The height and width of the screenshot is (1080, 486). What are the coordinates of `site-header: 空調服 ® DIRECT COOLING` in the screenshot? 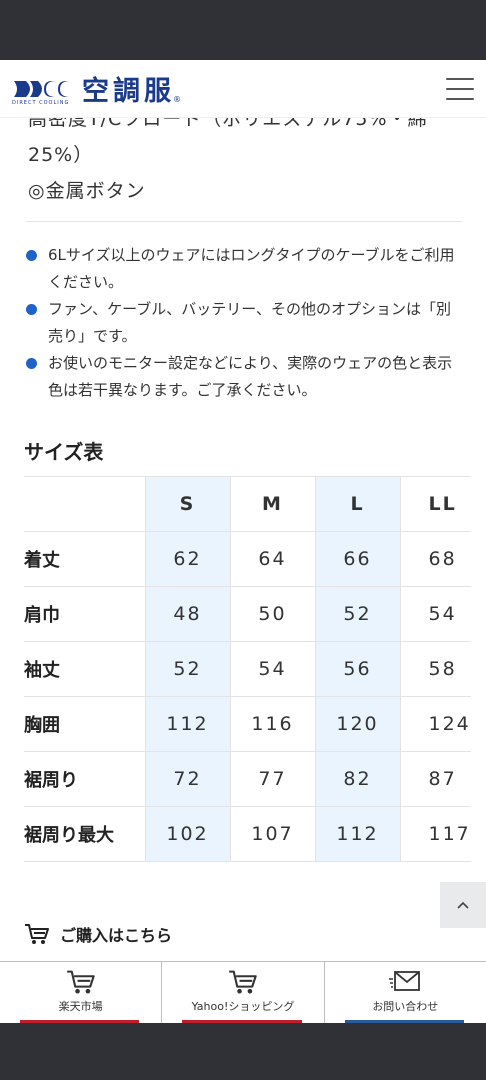 It's located at (243, 89).